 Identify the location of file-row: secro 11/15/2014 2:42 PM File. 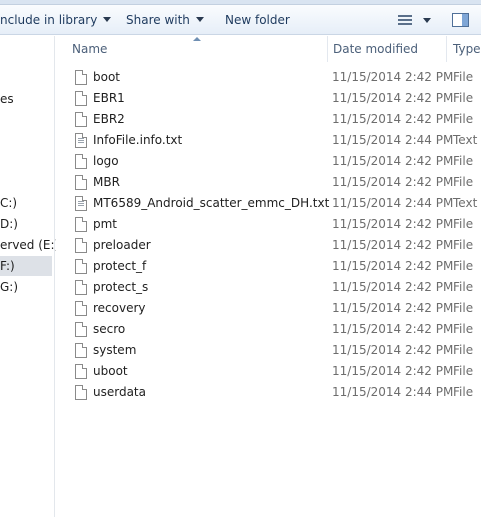
(268, 329).